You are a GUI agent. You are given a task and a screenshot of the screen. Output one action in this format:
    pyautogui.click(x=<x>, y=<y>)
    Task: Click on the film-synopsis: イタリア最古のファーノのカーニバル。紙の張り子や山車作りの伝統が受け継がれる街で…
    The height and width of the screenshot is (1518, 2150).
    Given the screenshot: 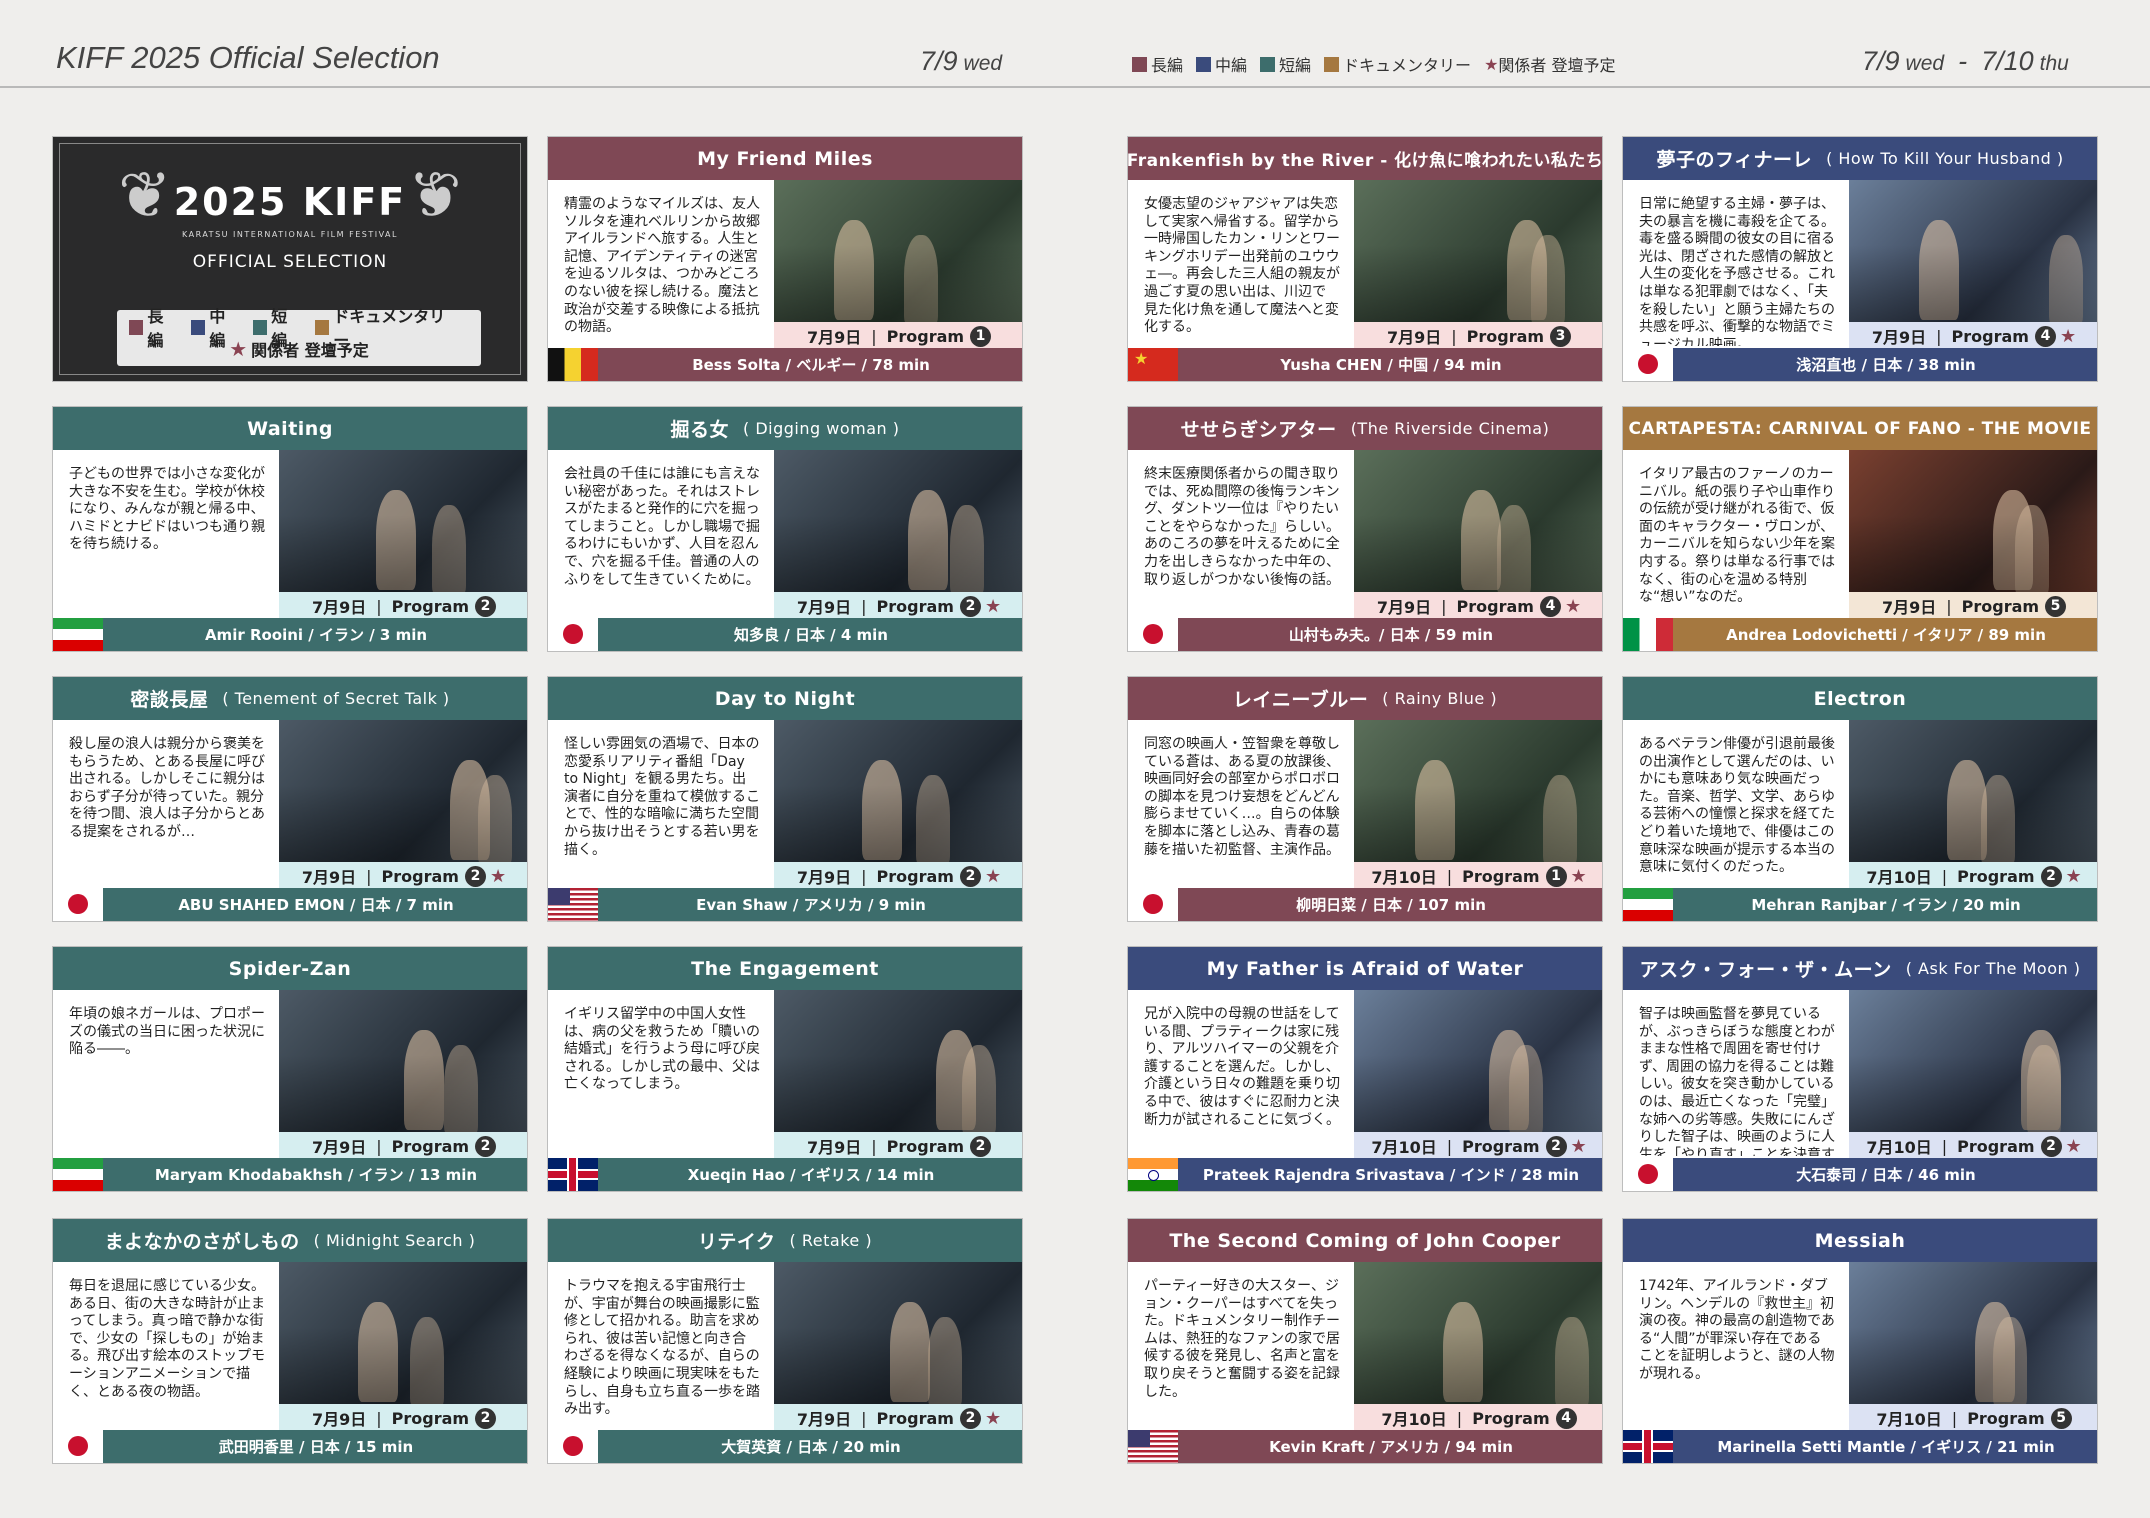 What is the action you would take?
    pyautogui.click(x=1737, y=536)
    